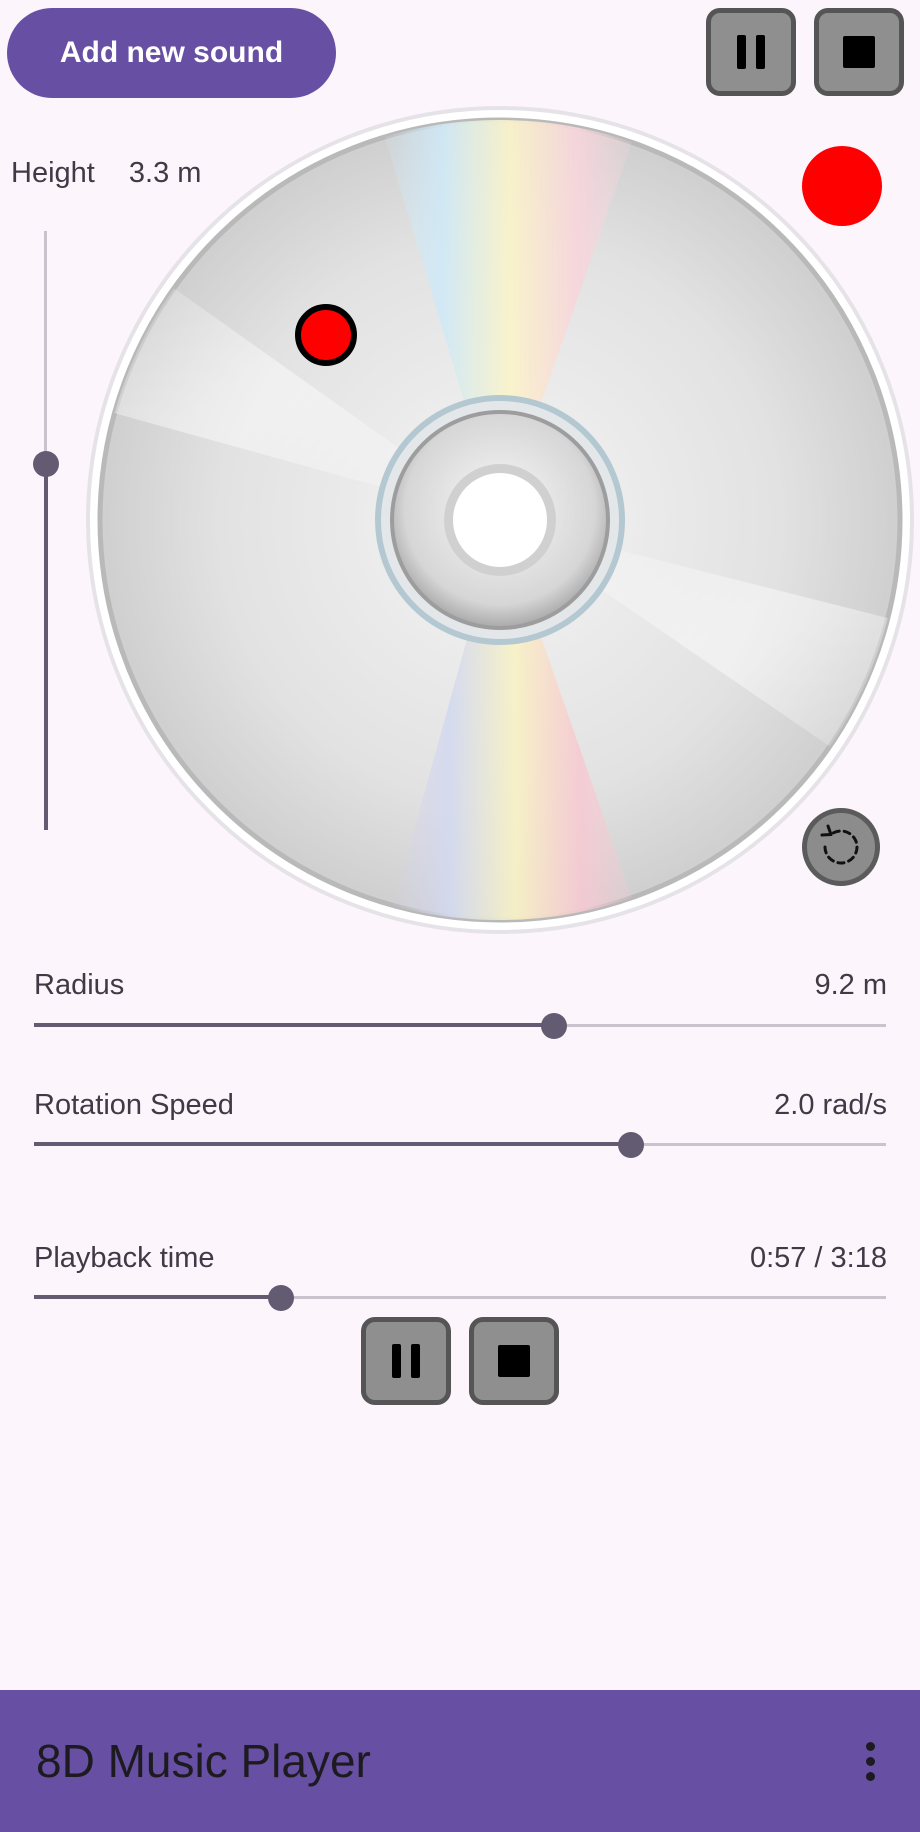 The image size is (920, 1832). I want to click on playback-time-value: 0:57 / 3:18, so click(818, 1258).